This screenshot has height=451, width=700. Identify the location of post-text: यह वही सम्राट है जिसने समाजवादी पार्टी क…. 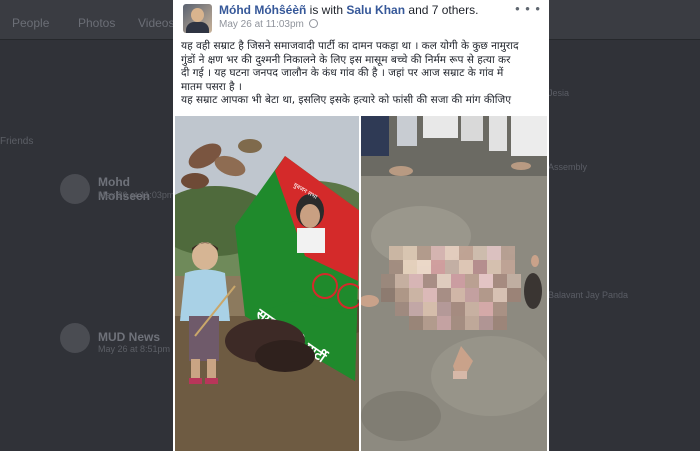
(362, 74).